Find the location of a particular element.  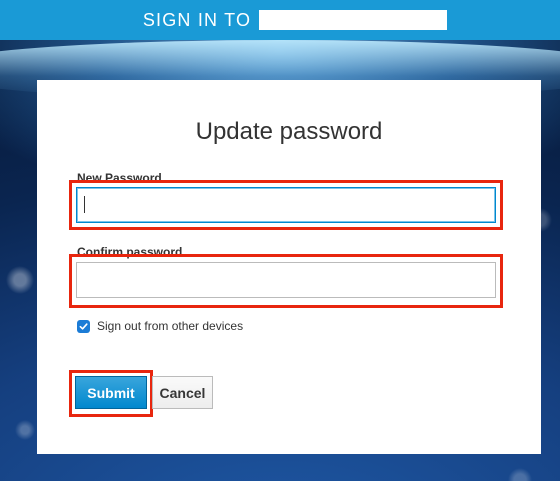

submit-button: Submit is located at coordinates (111, 392).